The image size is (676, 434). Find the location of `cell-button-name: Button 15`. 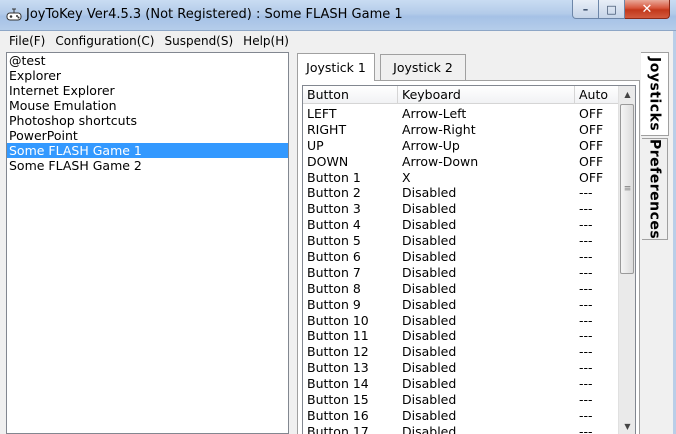

cell-button-name: Button 15 is located at coordinates (338, 400).